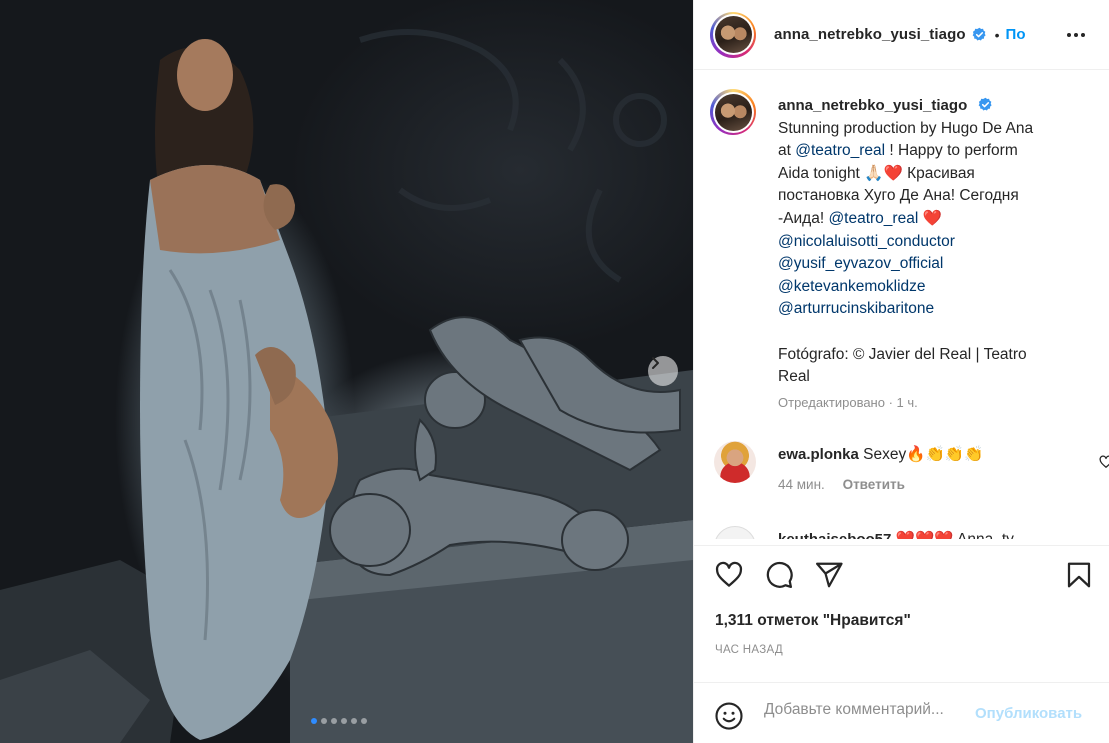 The image size is (1109, 743). What do you see at coordinates (787, 151) in the screenshot?
I see `caption-line: at` at bounding box center [787, 151].